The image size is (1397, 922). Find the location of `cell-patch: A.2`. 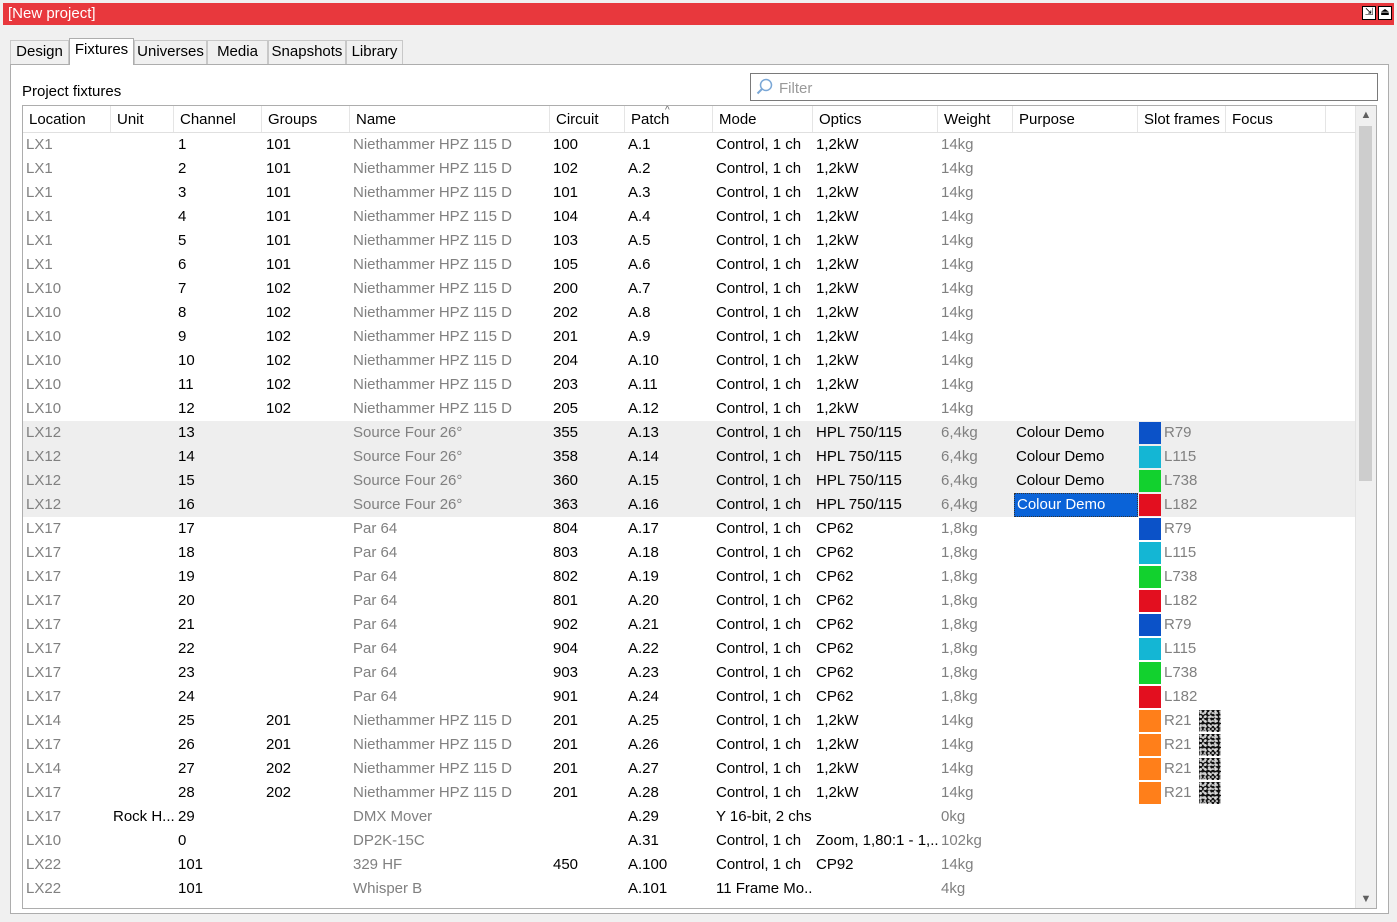

cell-patch: A.2 is located at coordinates (669, 169).